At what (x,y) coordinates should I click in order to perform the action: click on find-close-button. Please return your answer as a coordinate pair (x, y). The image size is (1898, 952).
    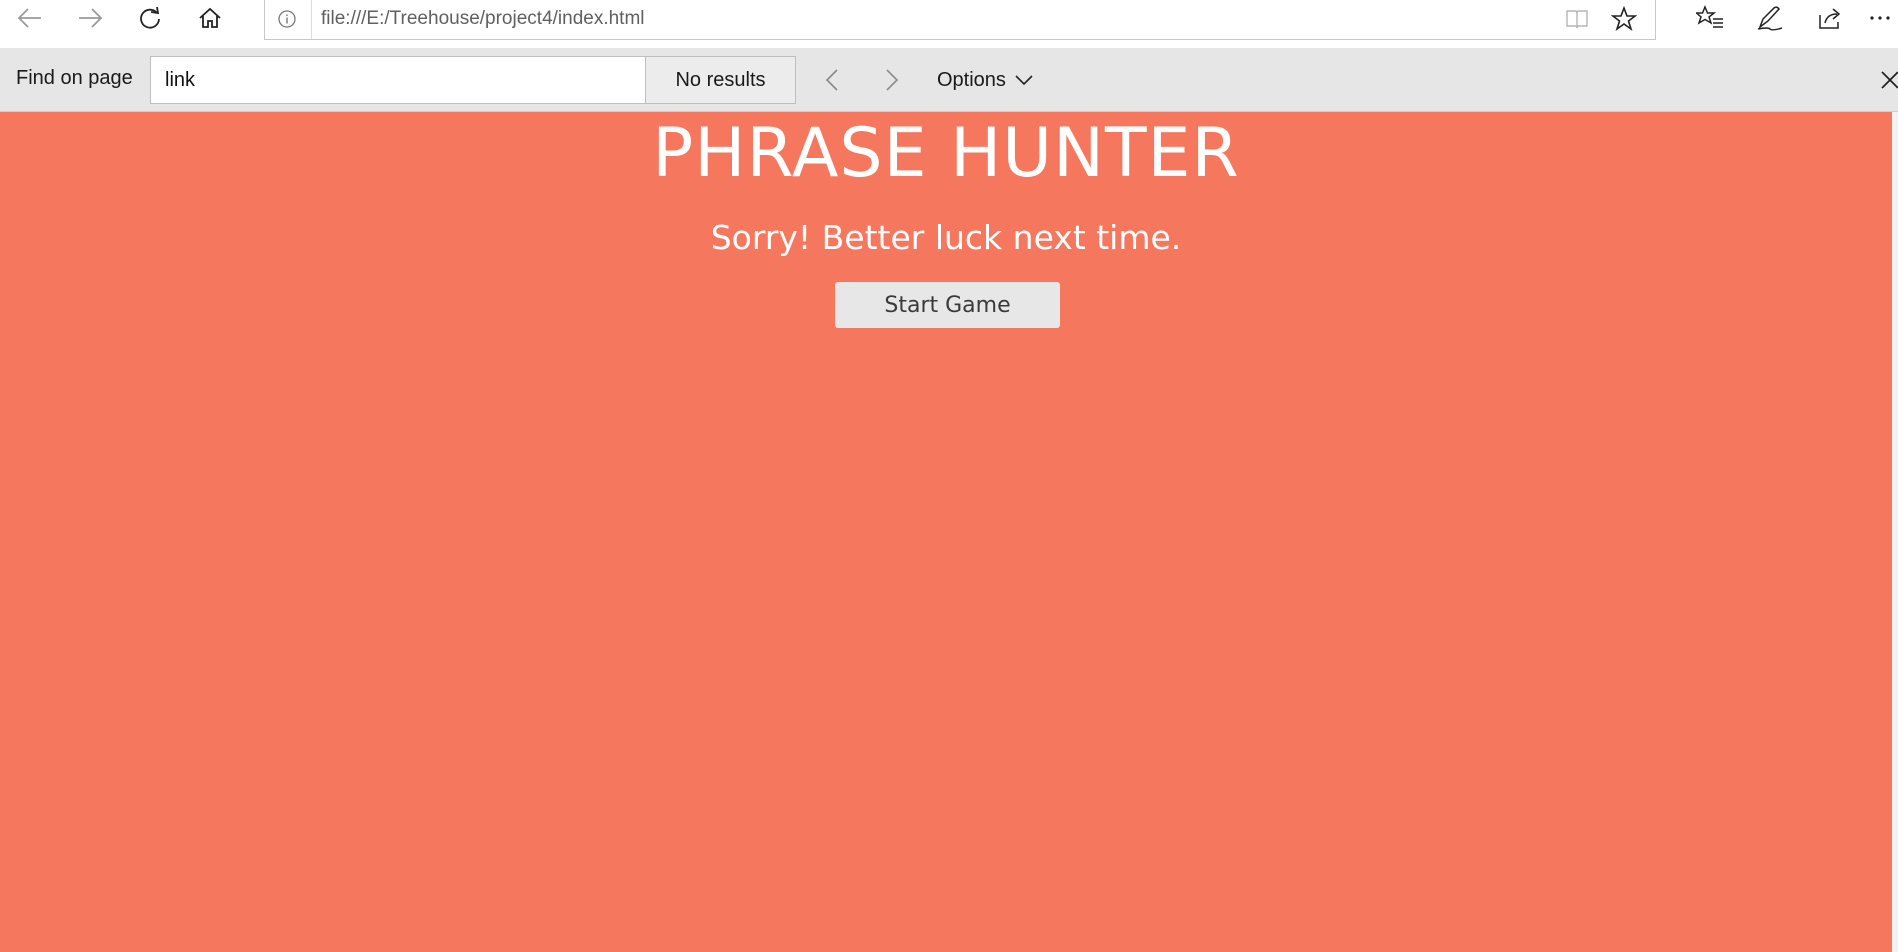
    Looking at the image, I should click on (1883, 81).